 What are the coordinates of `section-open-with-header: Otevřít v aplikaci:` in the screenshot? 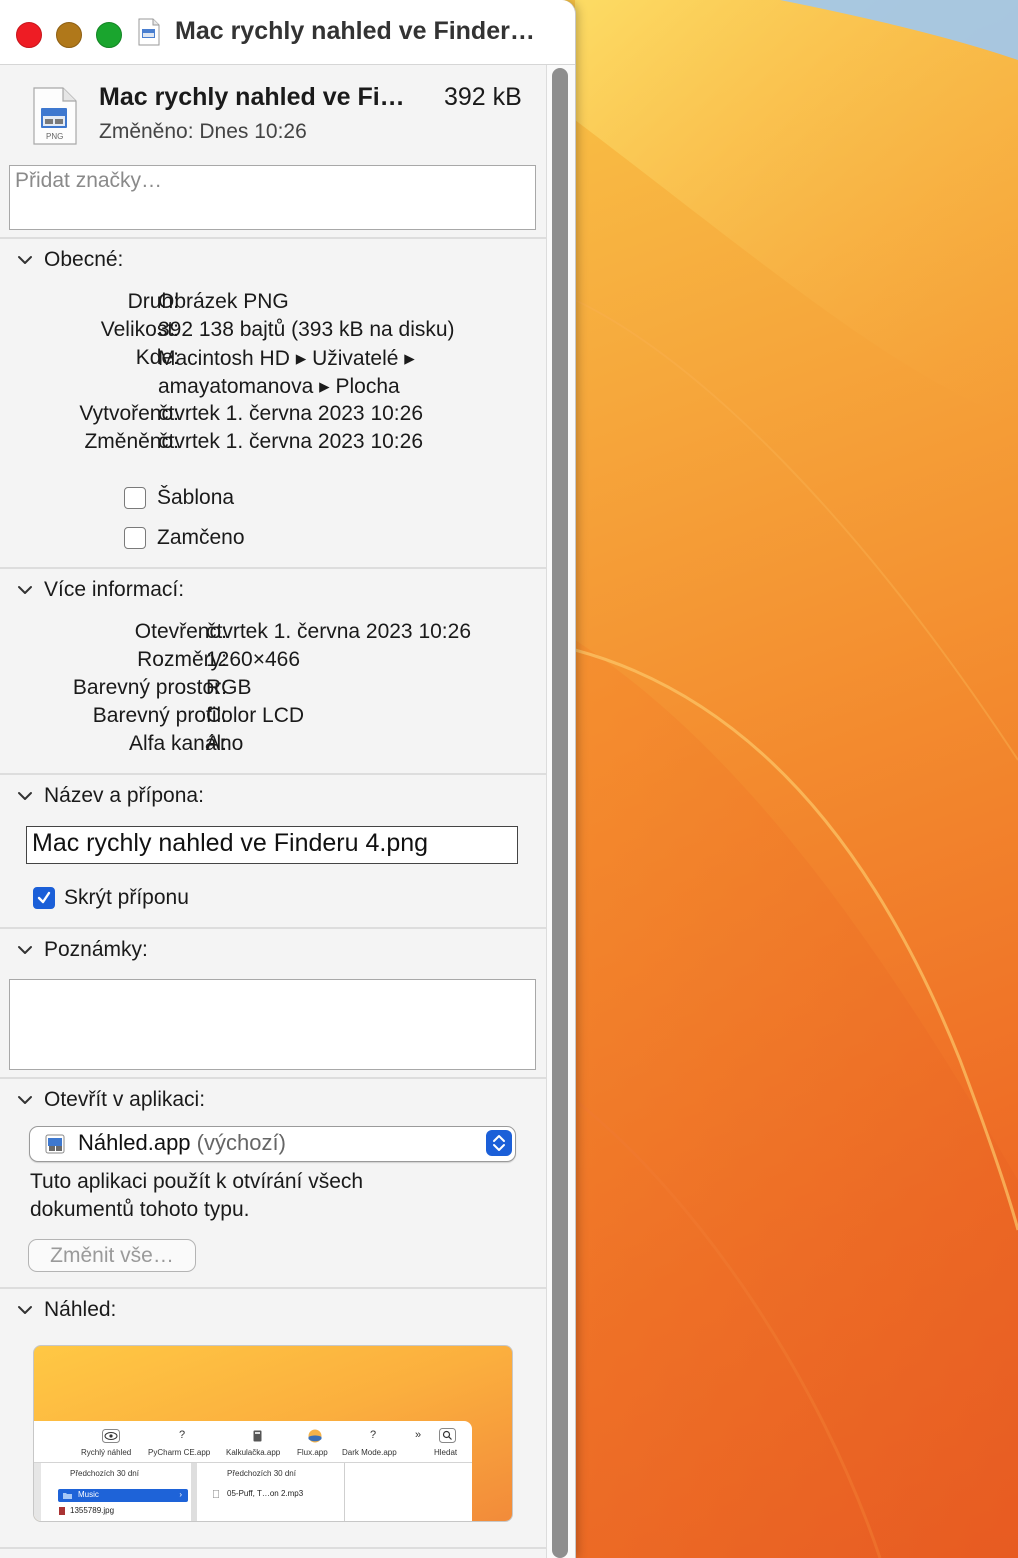 It's located at (110, 1100).